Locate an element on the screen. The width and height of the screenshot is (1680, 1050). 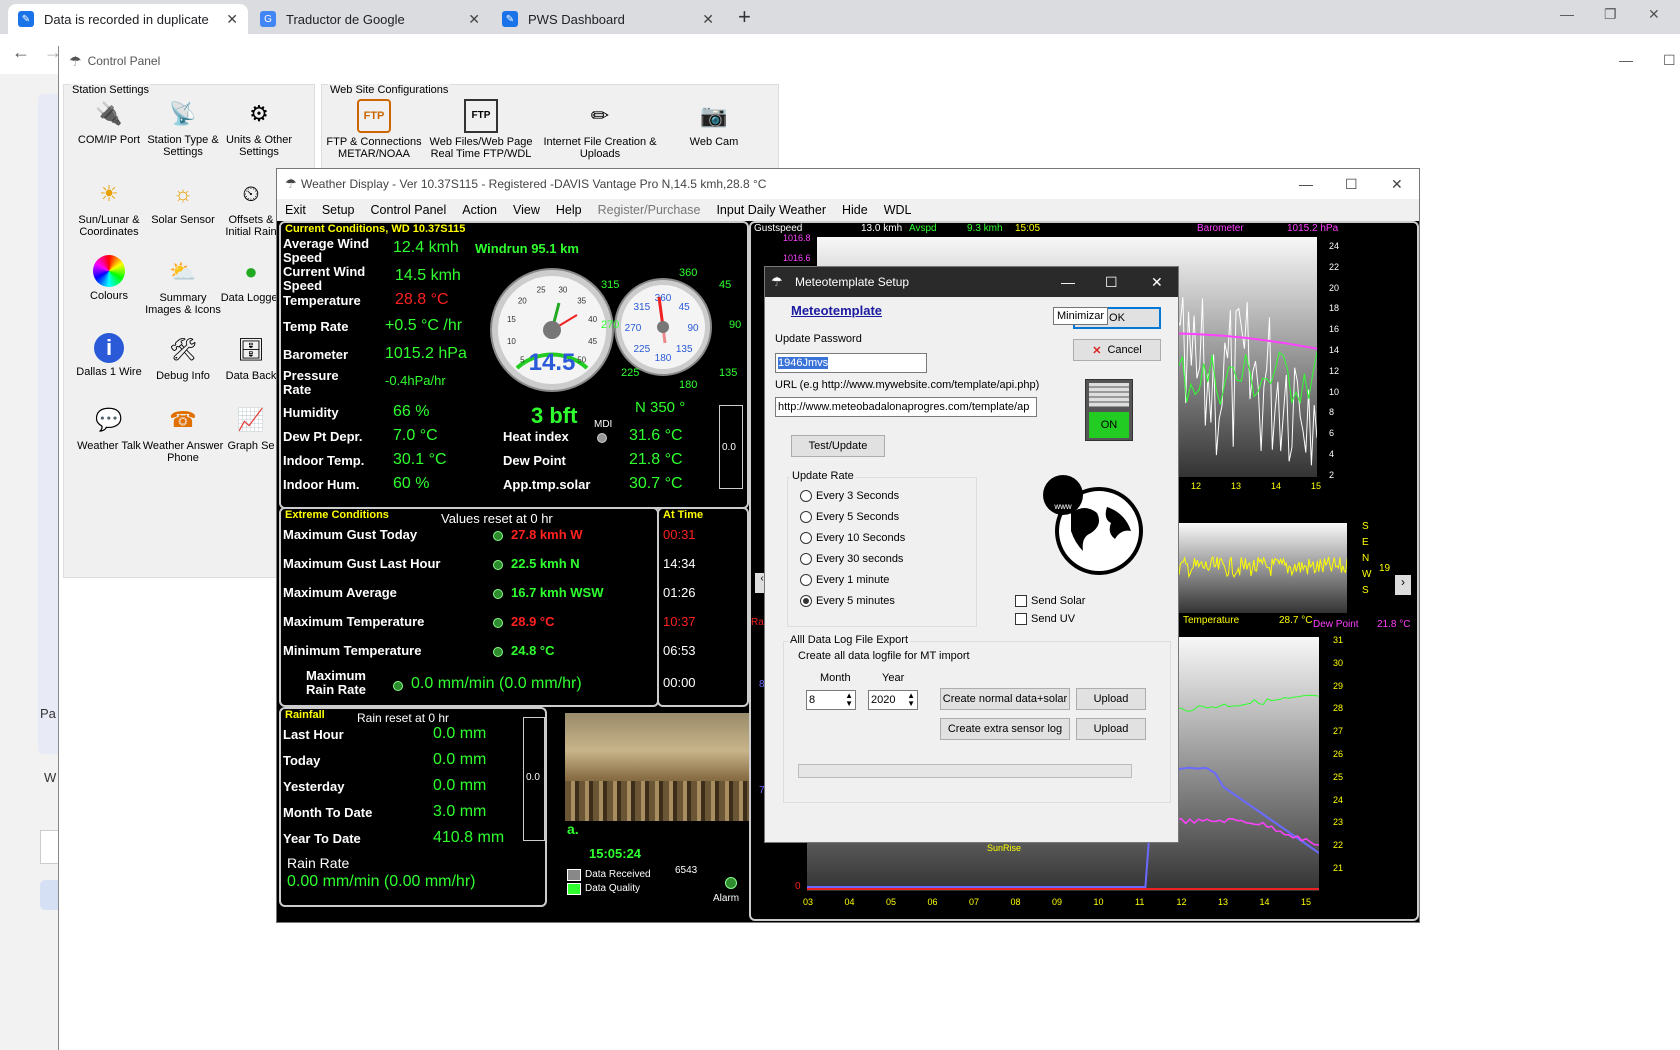
menu-item: Input Daily Weather is located at coordinates (771, 210).